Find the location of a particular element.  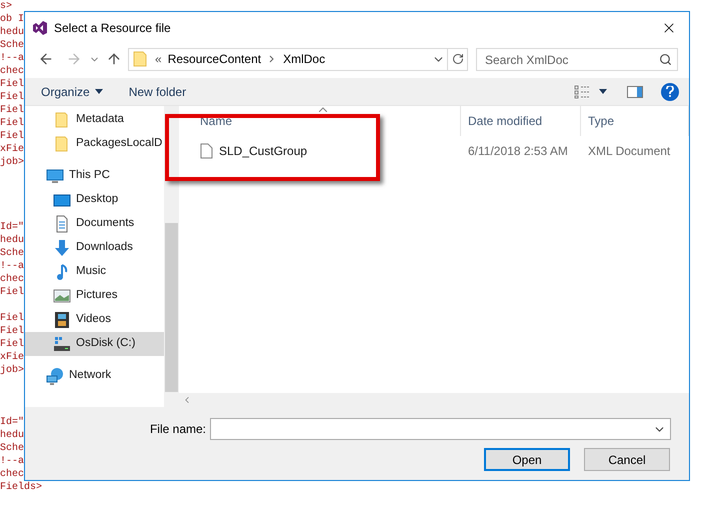

file-name: SLD_CustGroup is located at coordinates (263, 151).